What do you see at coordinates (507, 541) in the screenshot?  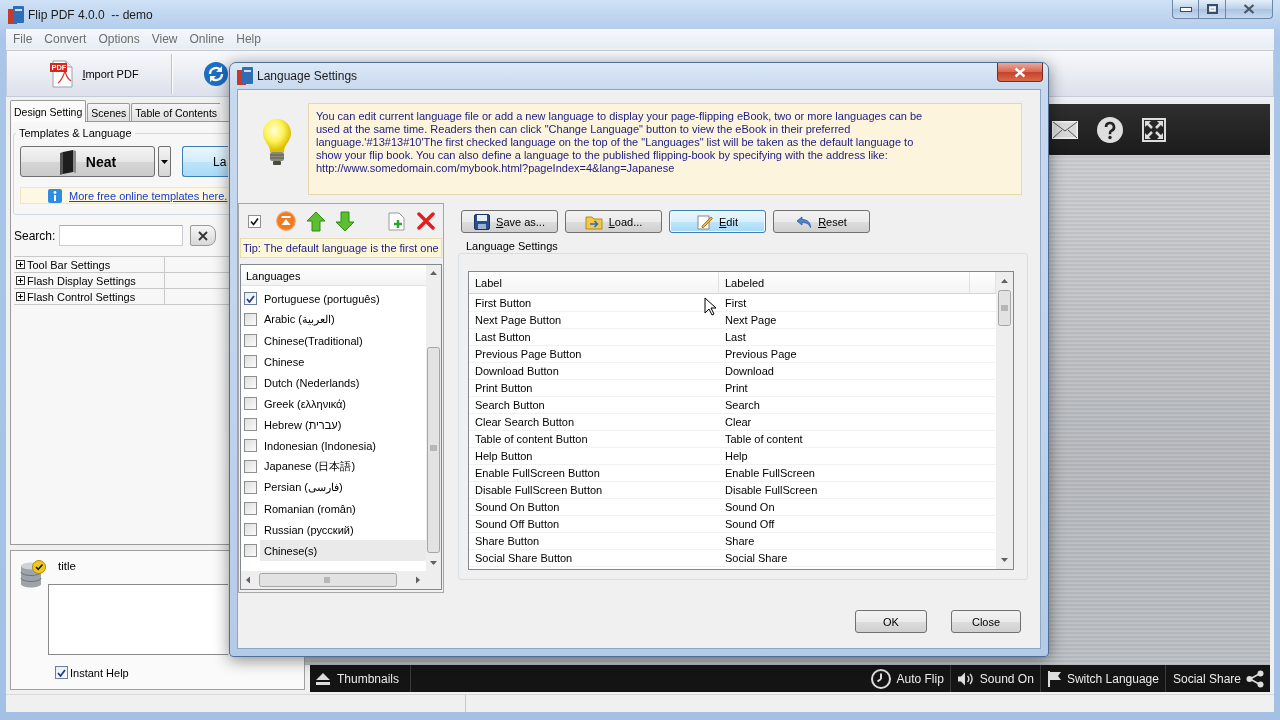 I see `table-cell: Share Button` at bounding box center [507, 541].